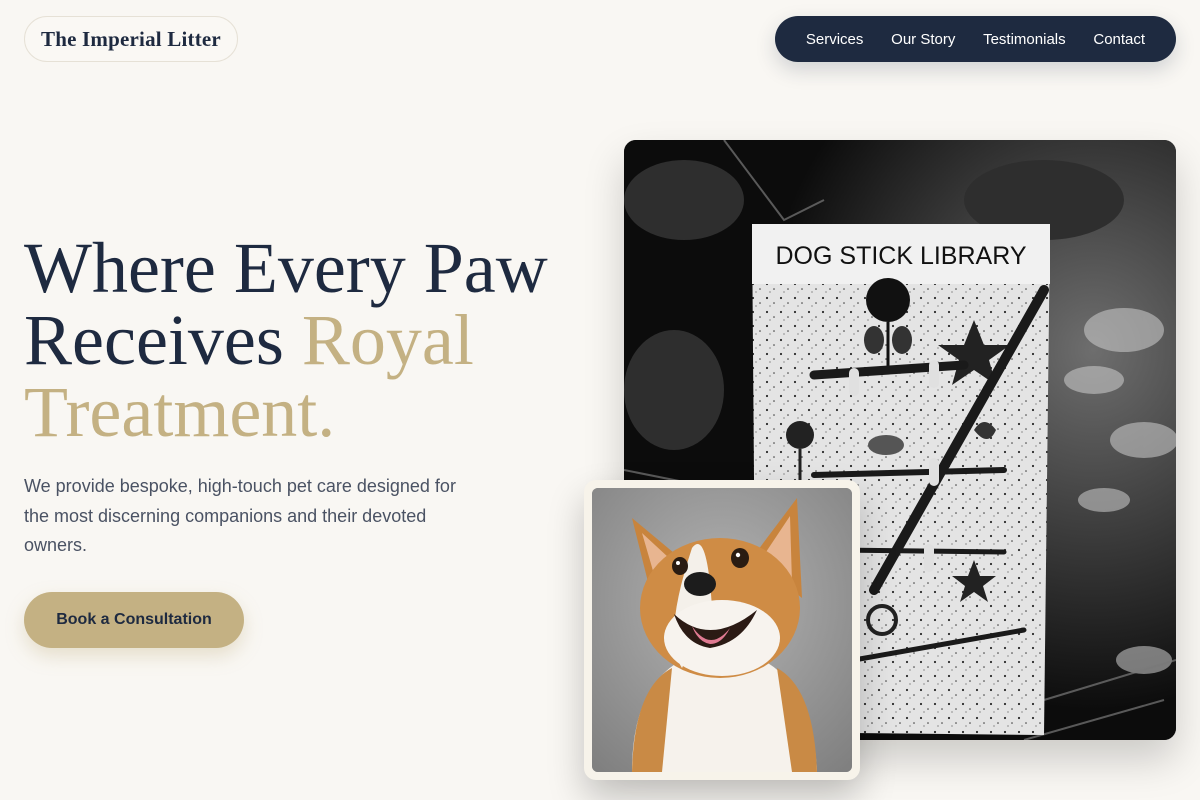  Describe the element at coordinates (1024, 39) in the screenshot. I see `nav-testimonials-link: Testimonials` at that location.